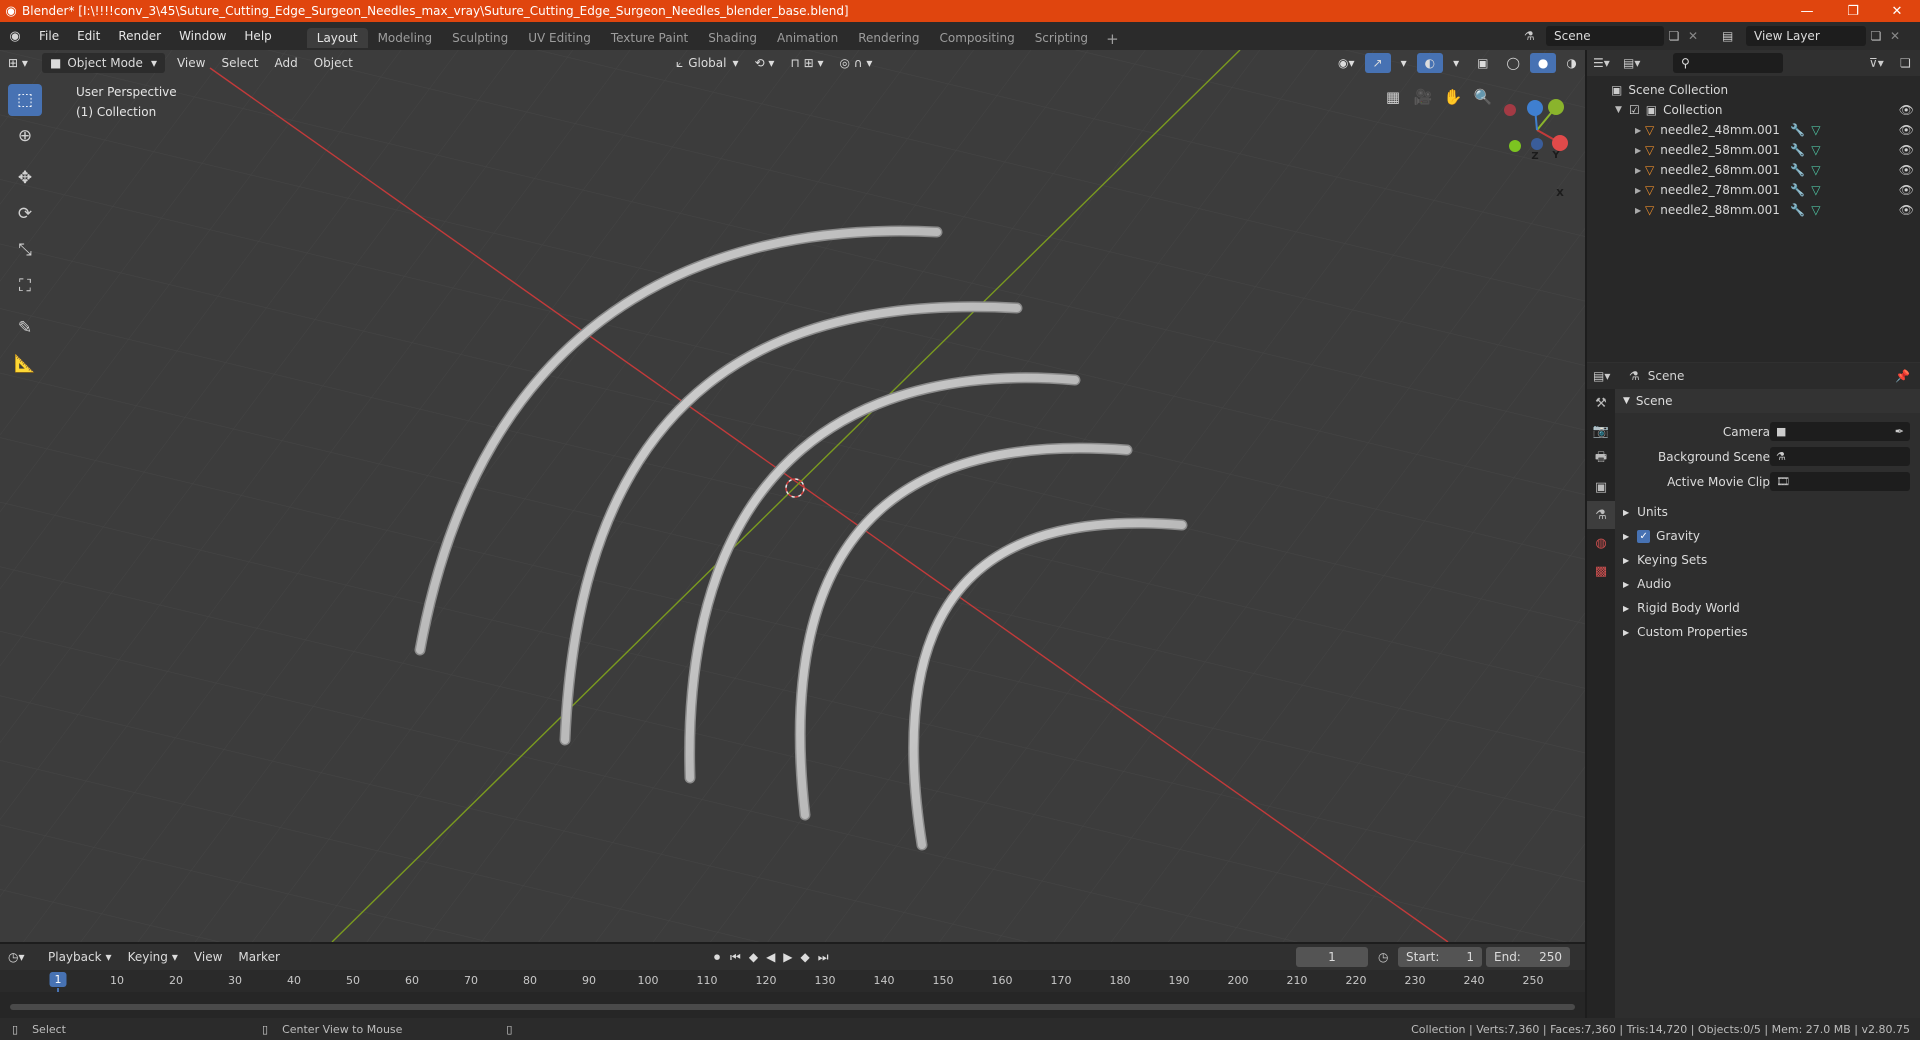 This screenshot has width=1920, height=1040. I want to click on maximize-button: ❐, so click(1853, 11).